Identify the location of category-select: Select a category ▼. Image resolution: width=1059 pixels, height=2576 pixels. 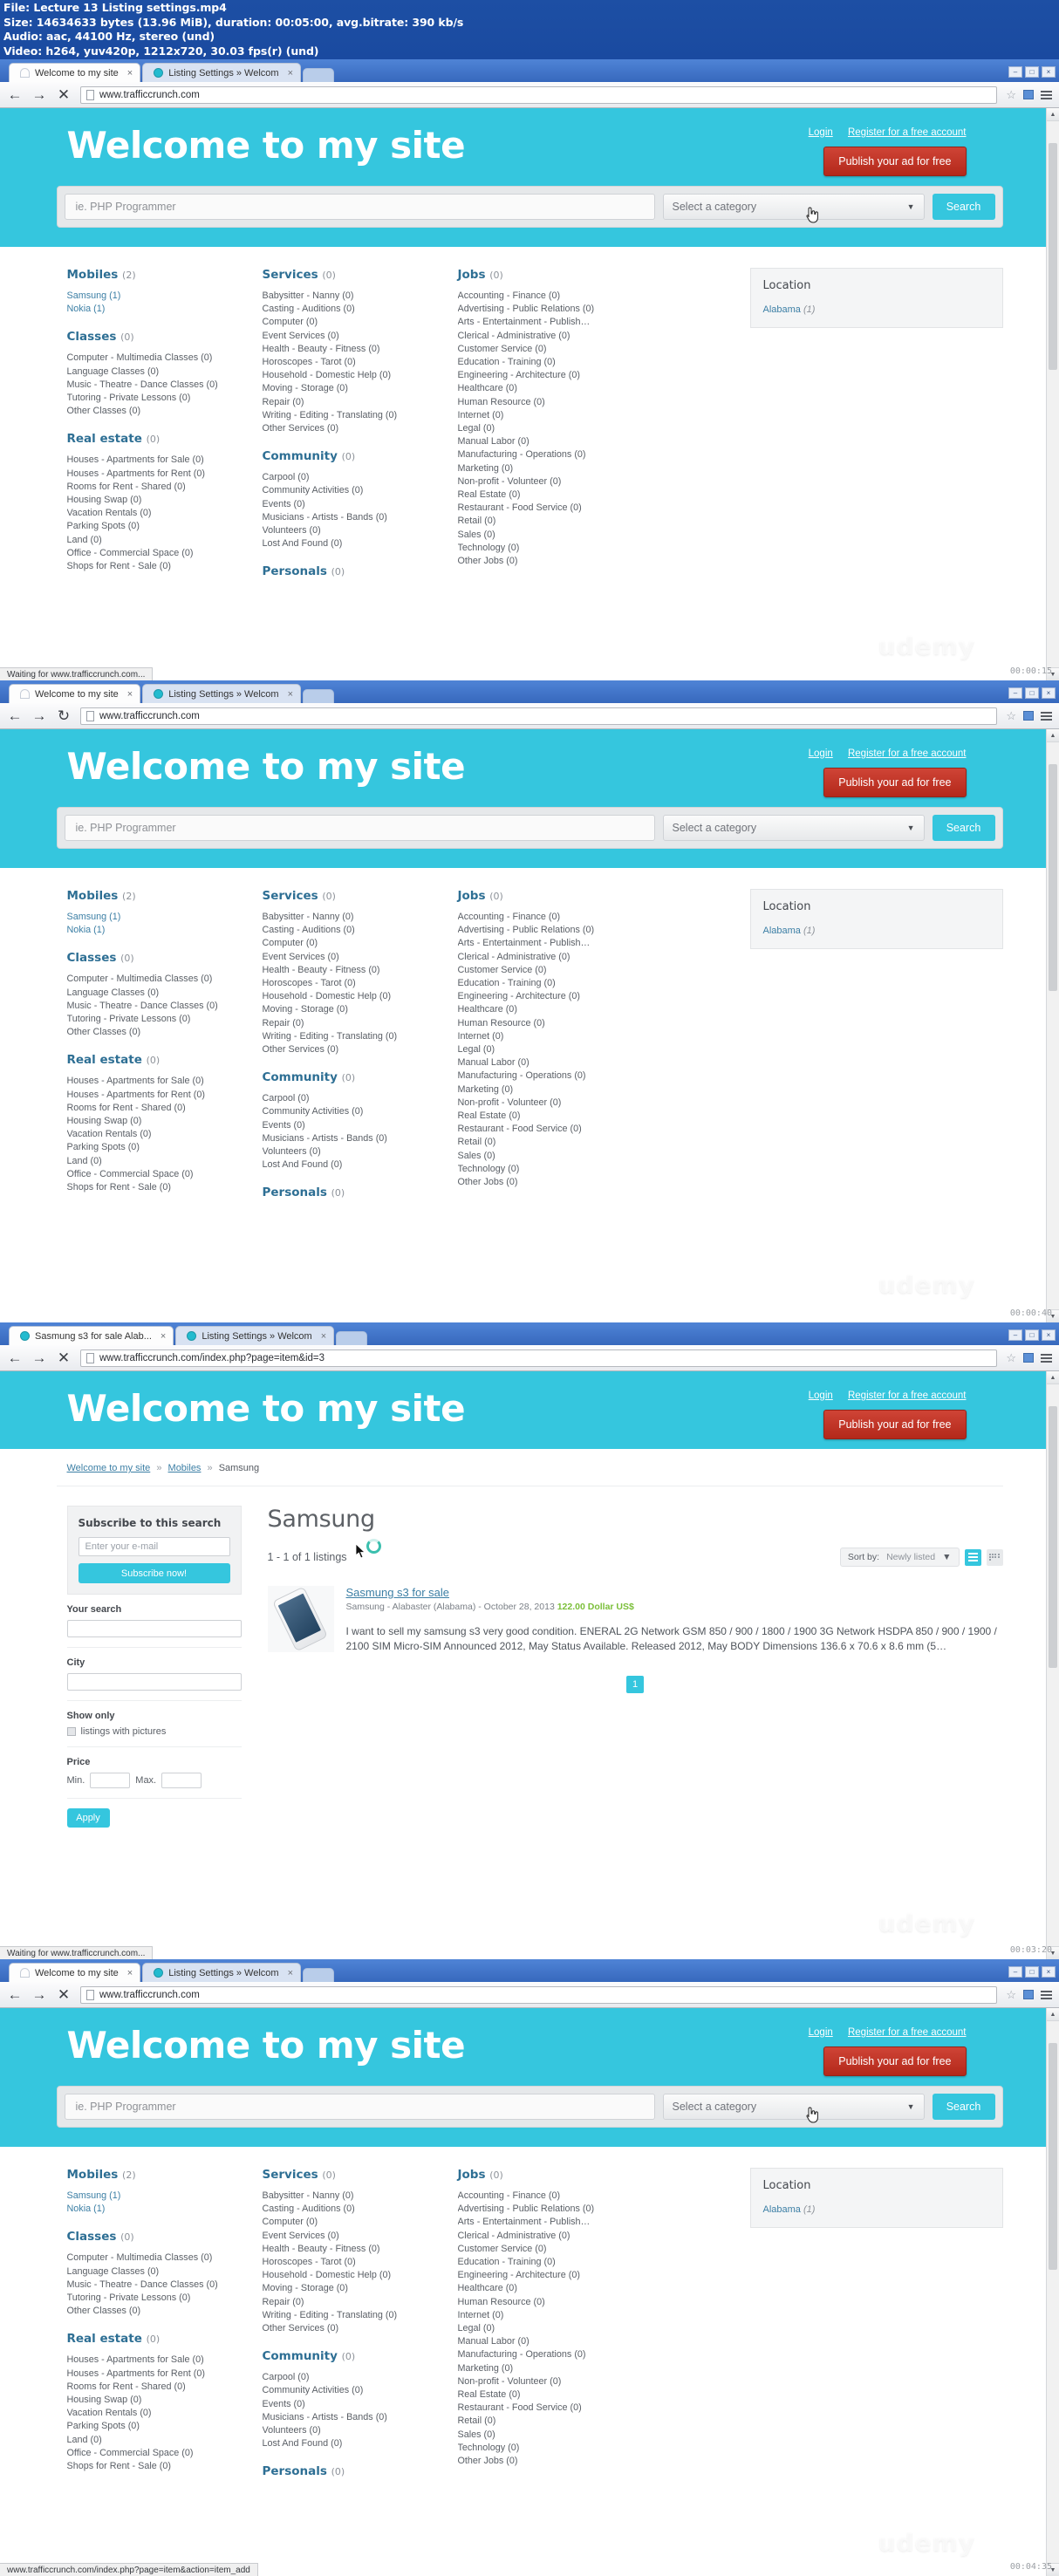
(793, 2107).